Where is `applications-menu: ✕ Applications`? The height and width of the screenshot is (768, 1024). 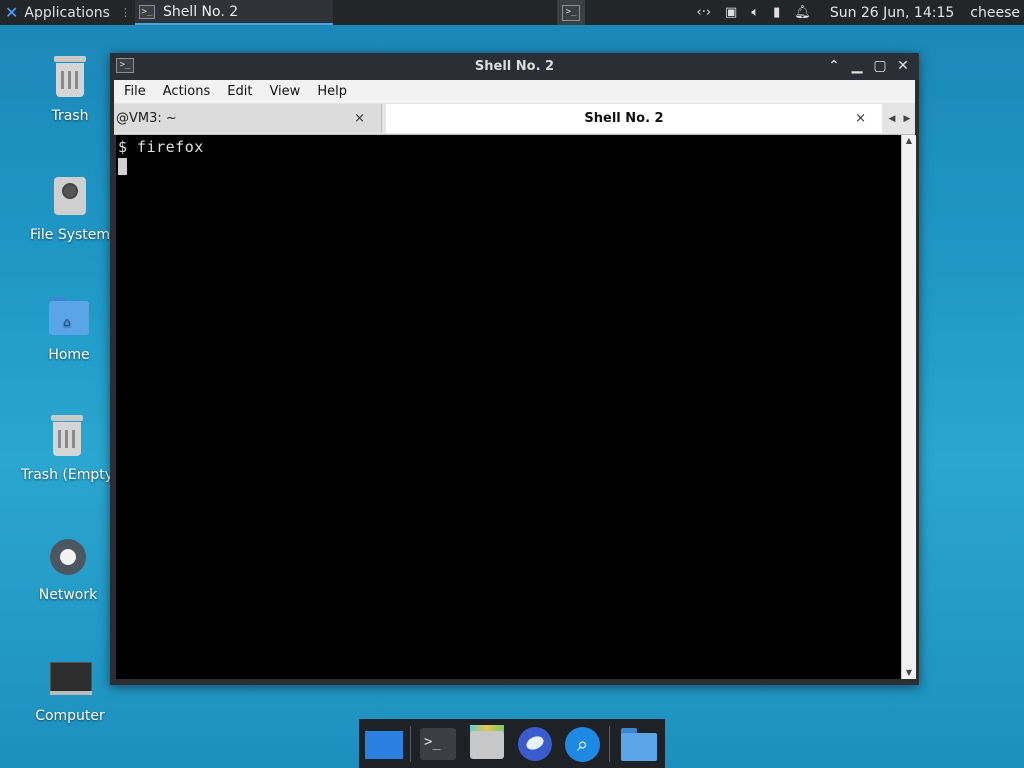
applications-menu: ✕ Applications is located at coordinates (58, 12).